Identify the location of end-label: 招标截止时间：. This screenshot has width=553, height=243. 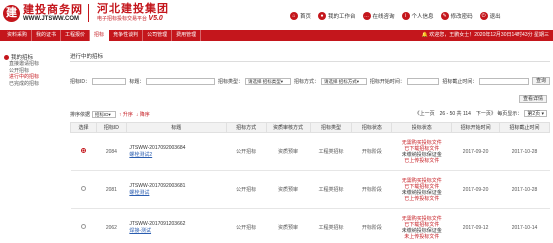
(460, 81).